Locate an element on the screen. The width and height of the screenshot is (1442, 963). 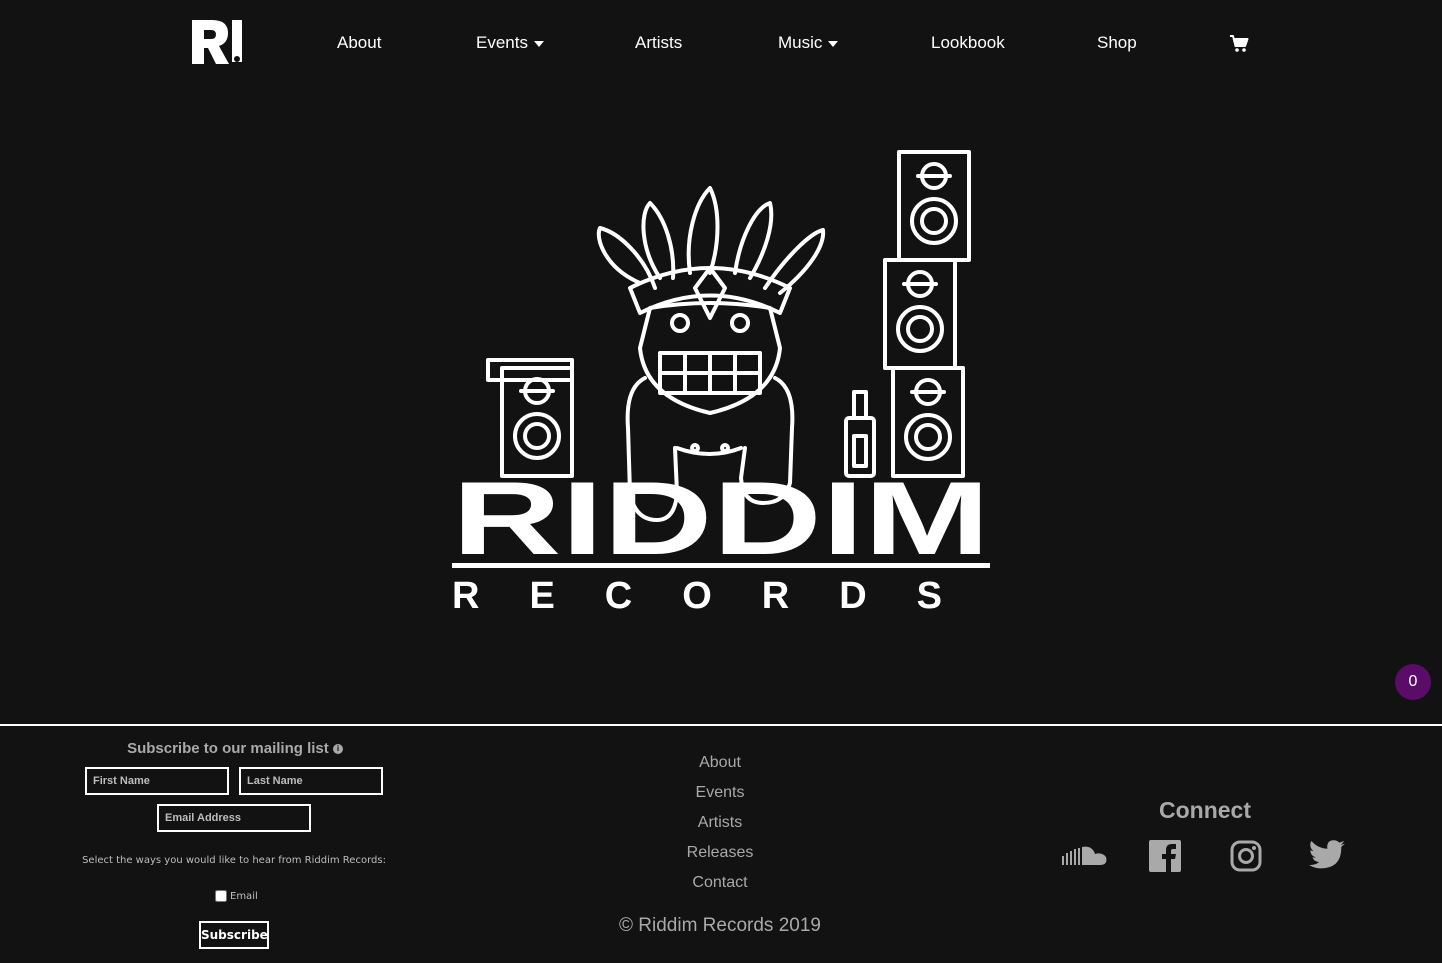
nav-music: Music is located at coordinates (808, 43).